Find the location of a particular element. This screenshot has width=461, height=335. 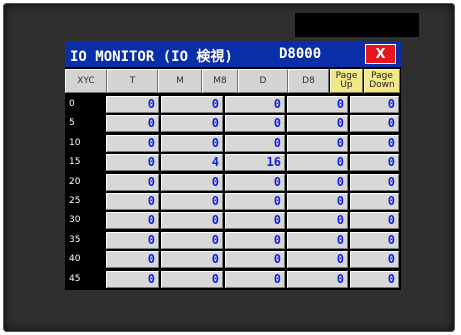

page-down-button: Page Down is located at coordinates (382, 81).